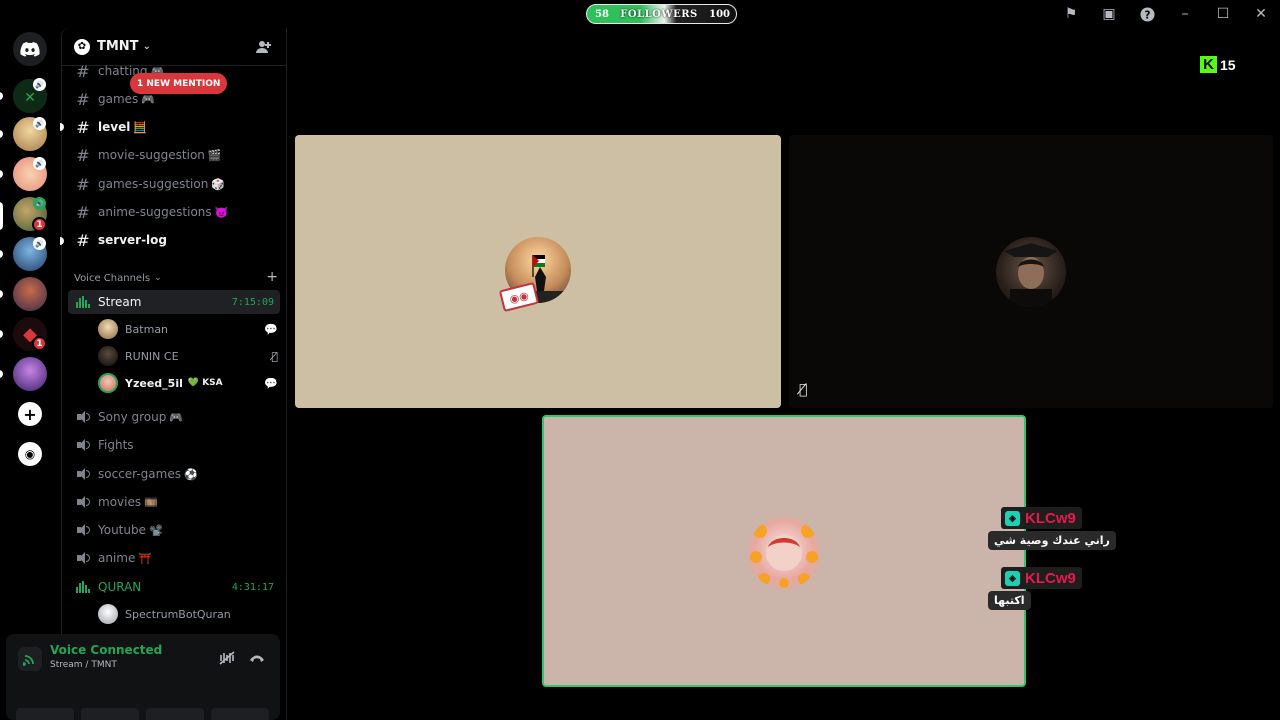 The width and height of the screenshot is (1280, 720). I want to click on maximize-icon: ☐, so click(1223, 14).